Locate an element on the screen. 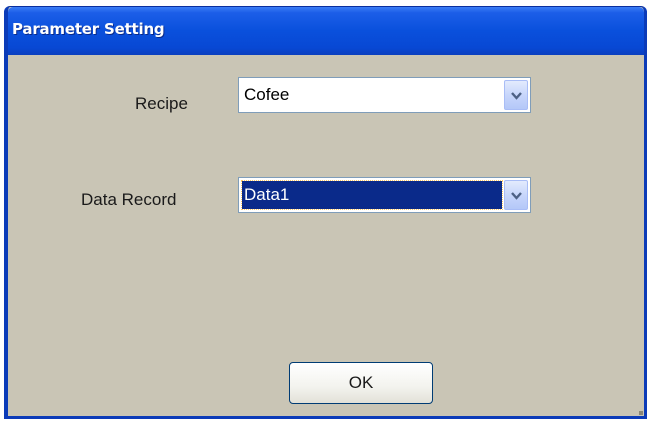  title-bar: Parameter Setting is located at coordinates (326, 31).